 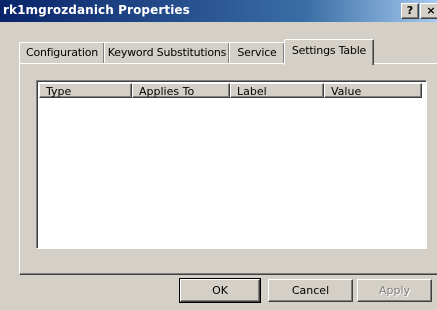 I want to click on tab-settings-table: Settings Table, so click(x=329, y=52).